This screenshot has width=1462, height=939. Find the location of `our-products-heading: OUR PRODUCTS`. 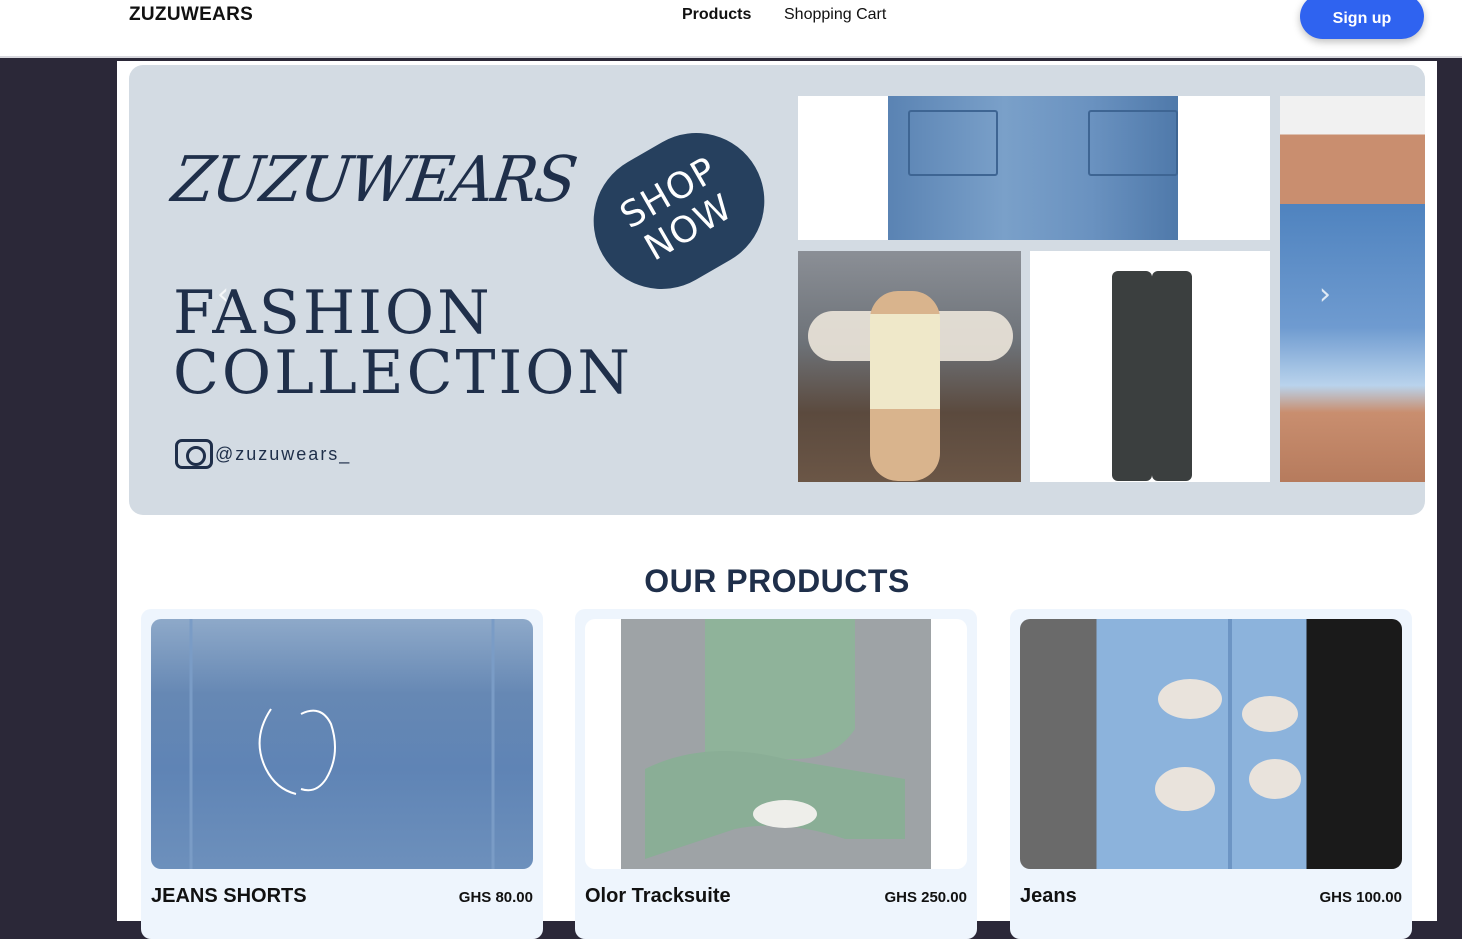

our-products-heading: OUR PRODUCTS is located at coordinates (777, 581).